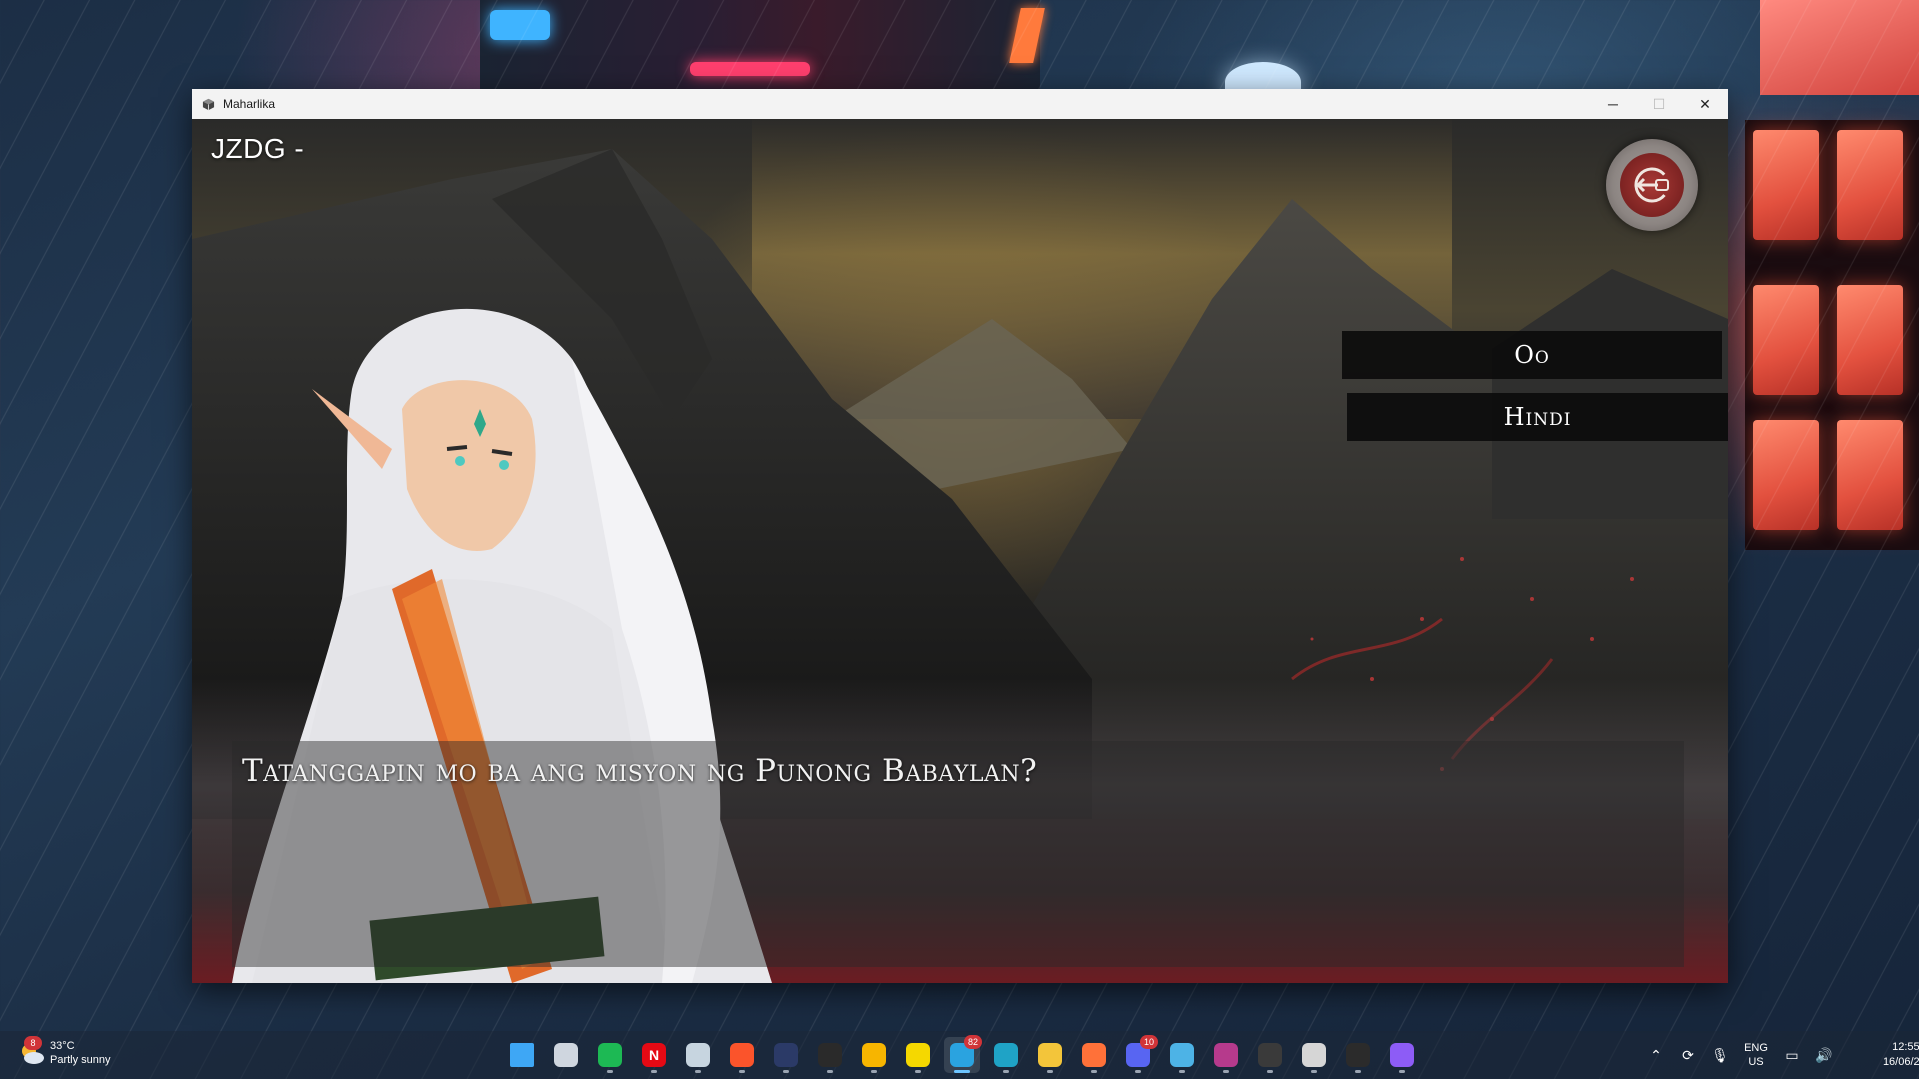  I want to click on weather-widget: 8 33°C Partly sunny, so click(64, 1051).